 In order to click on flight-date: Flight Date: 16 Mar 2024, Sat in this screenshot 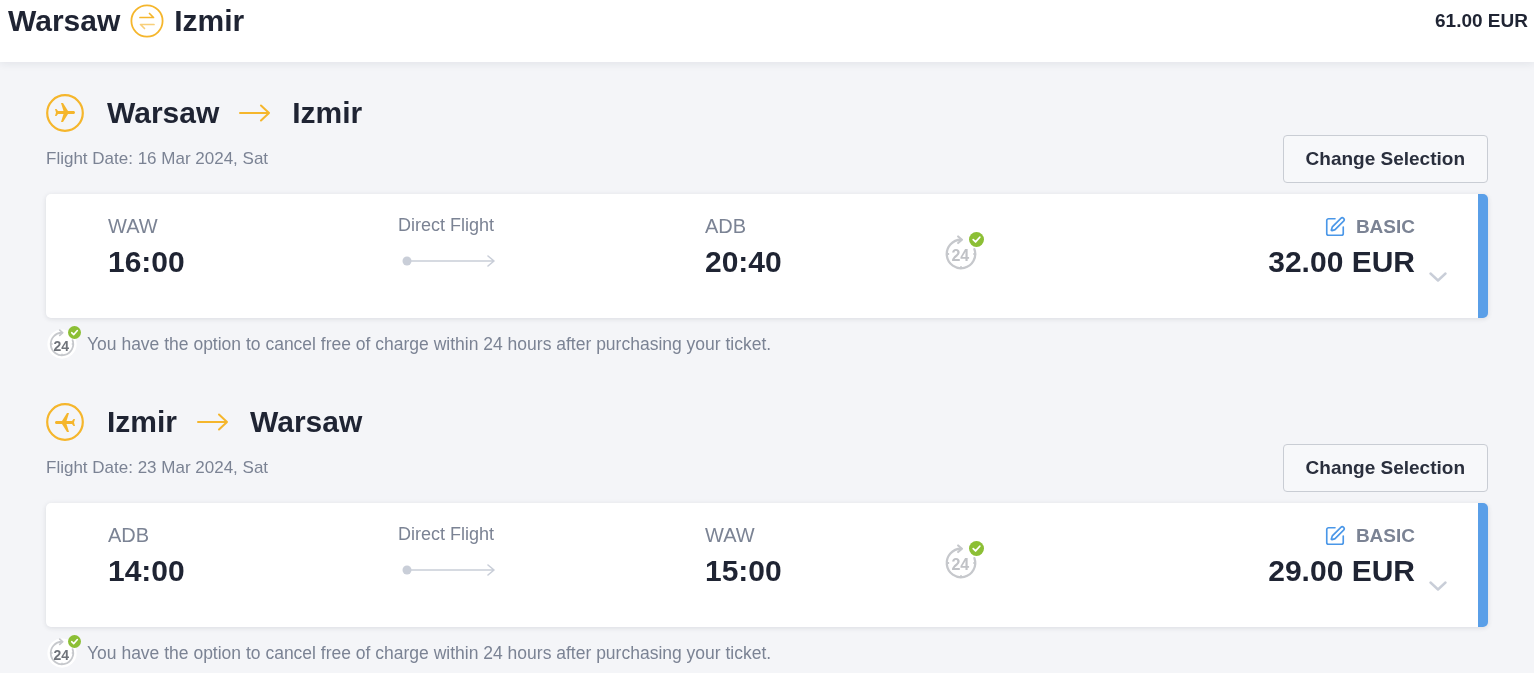, I will do `click(157, 159)`.